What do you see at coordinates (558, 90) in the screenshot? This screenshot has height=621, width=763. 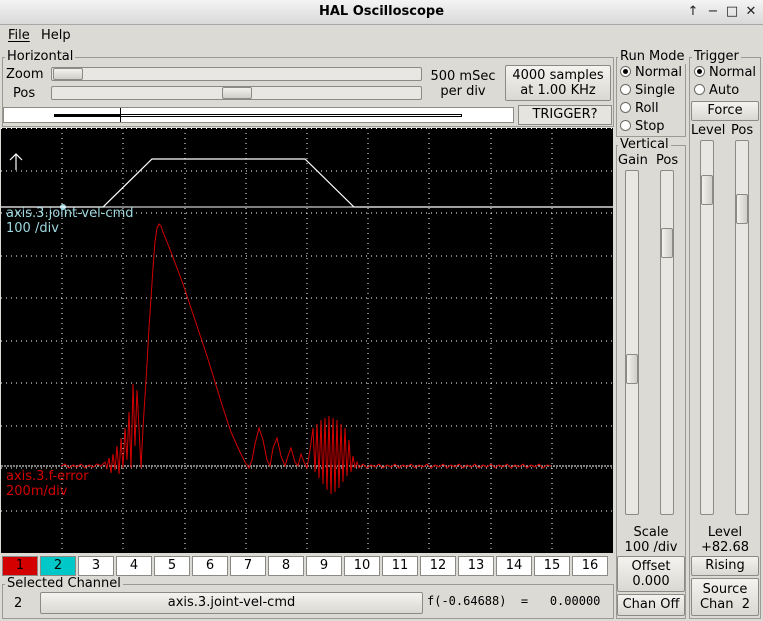 I see `samples-line2: at 1.00 KHz` at bounding box center [558, 90].